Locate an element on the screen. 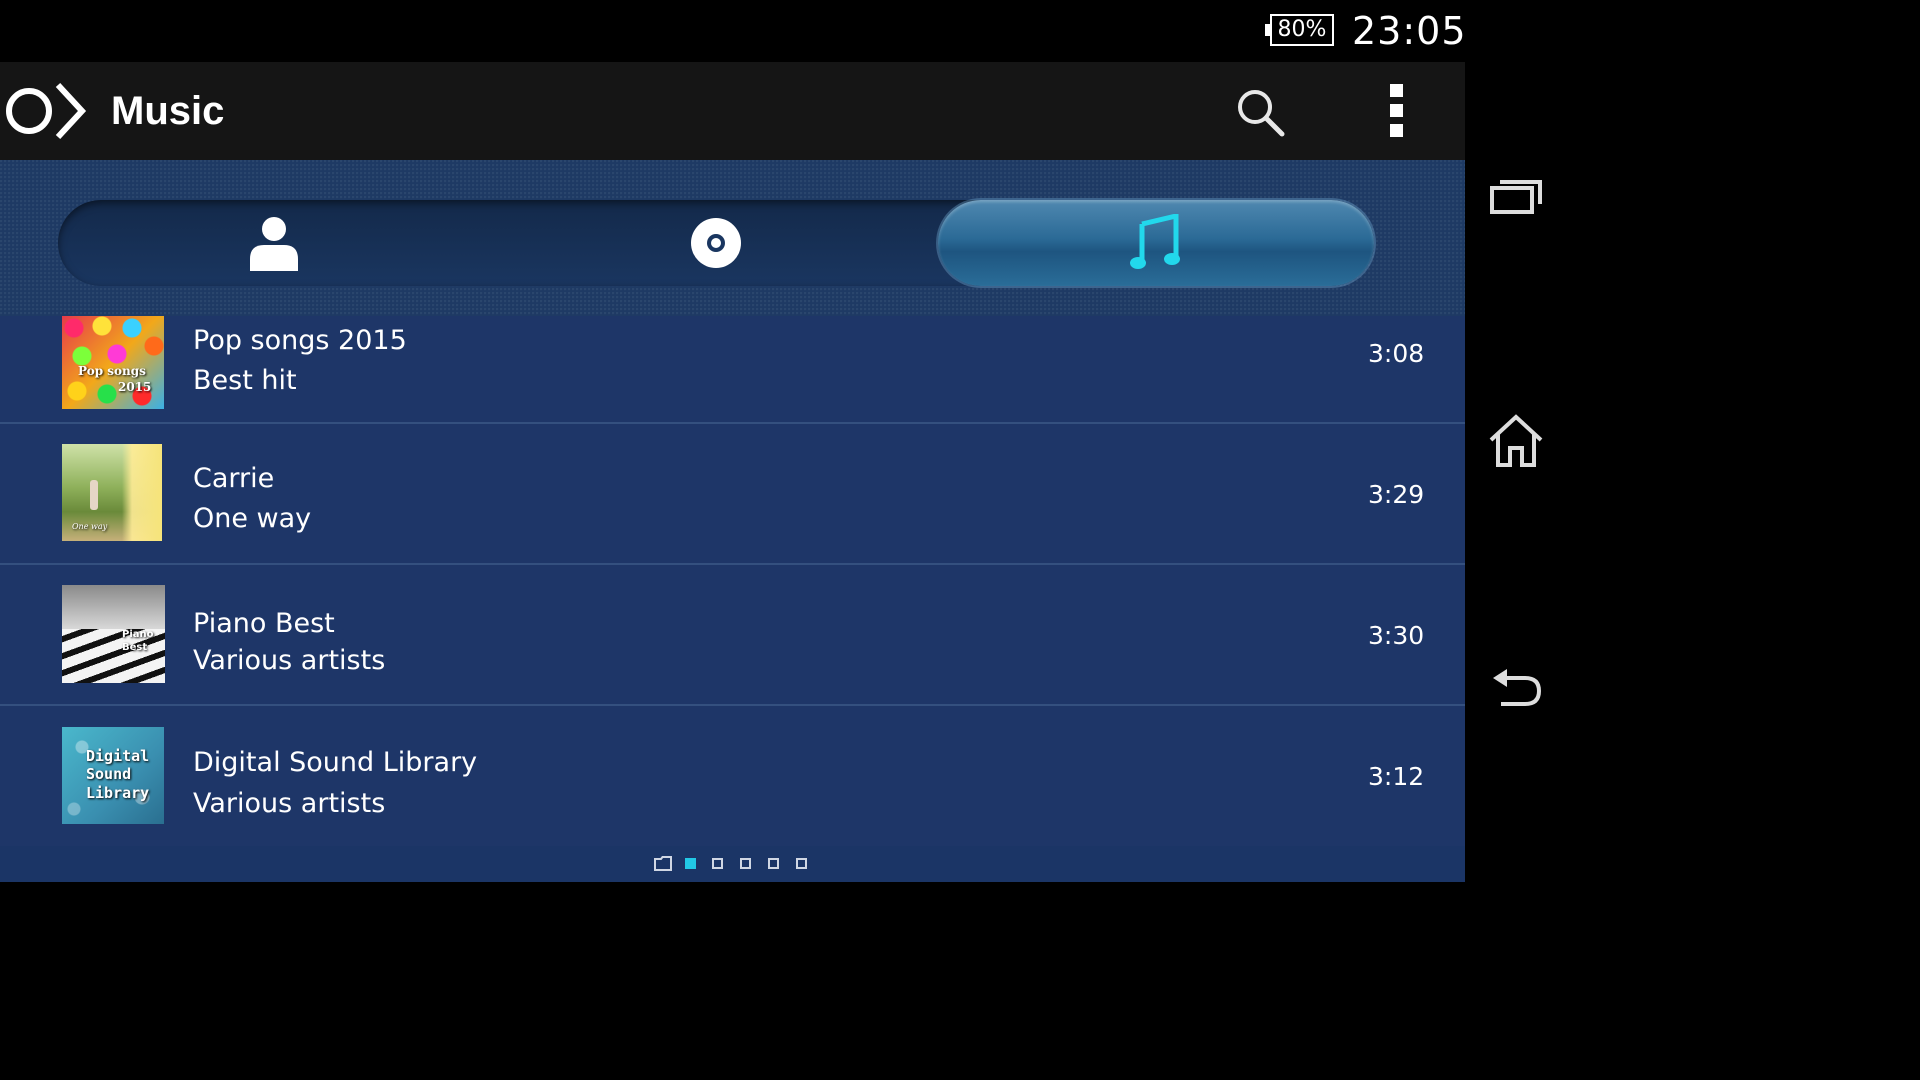 This screenshot has width=1920, height=1080. status-bar: 80% 23:05 is located at coordinates (784, 31).